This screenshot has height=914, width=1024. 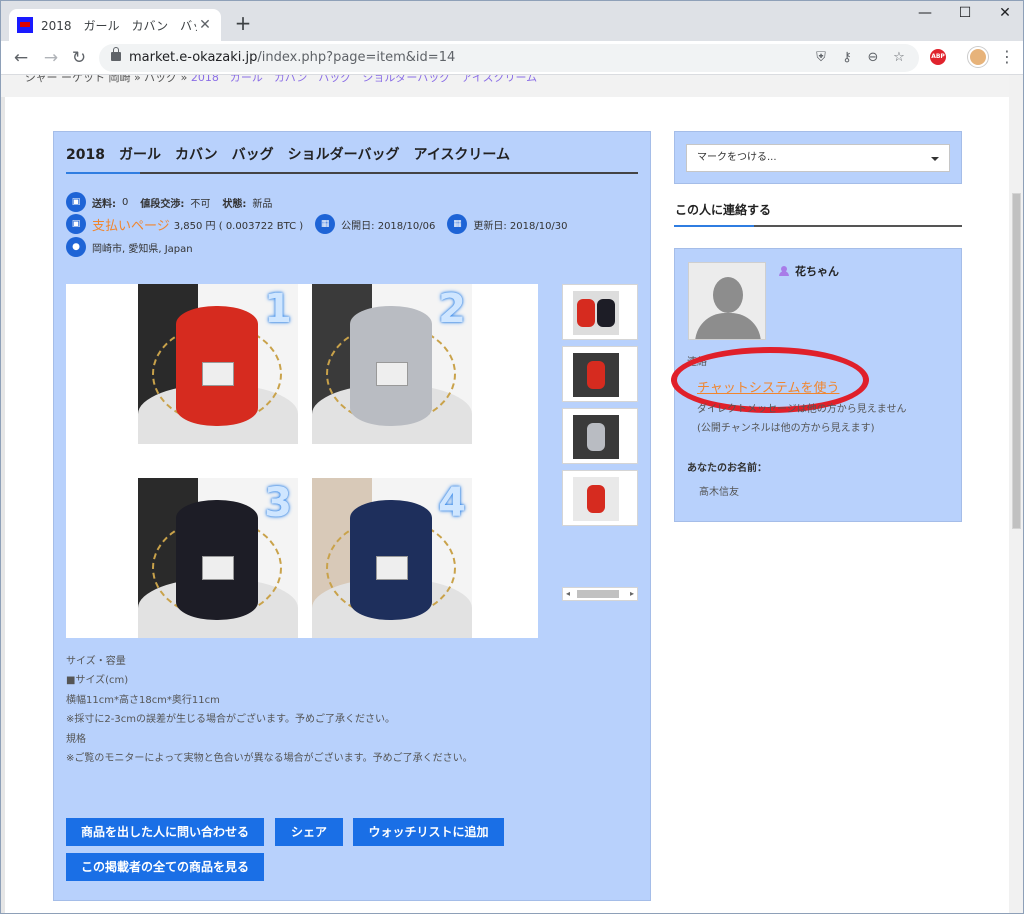 I want to click on photo-silver: 2, so click(x=392, y=364).